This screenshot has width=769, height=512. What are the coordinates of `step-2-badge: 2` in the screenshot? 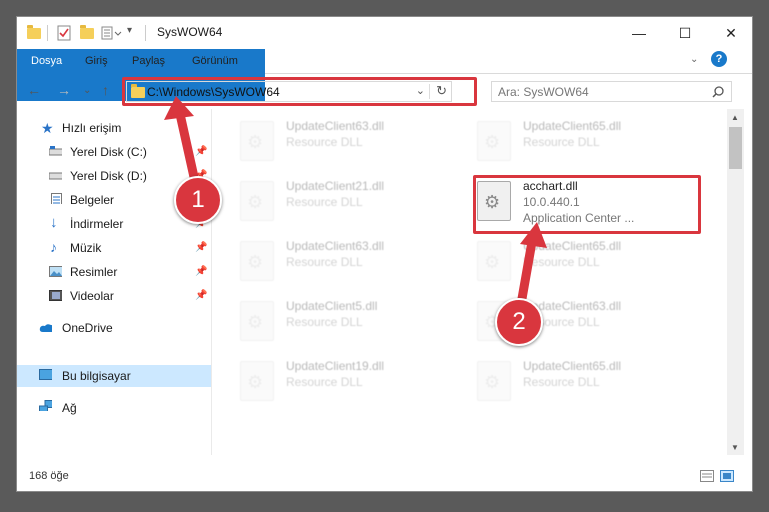 It's located at (519, 322).